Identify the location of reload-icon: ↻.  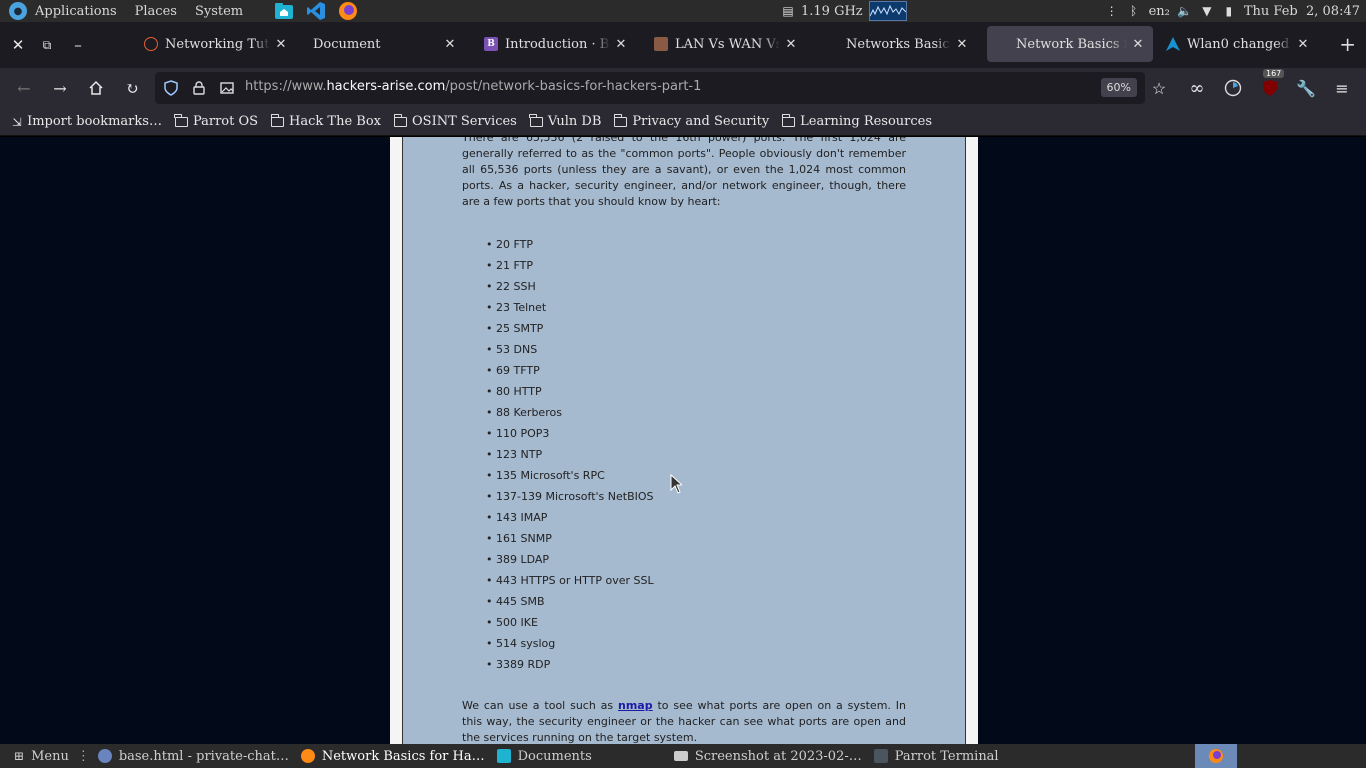
(132, 88).